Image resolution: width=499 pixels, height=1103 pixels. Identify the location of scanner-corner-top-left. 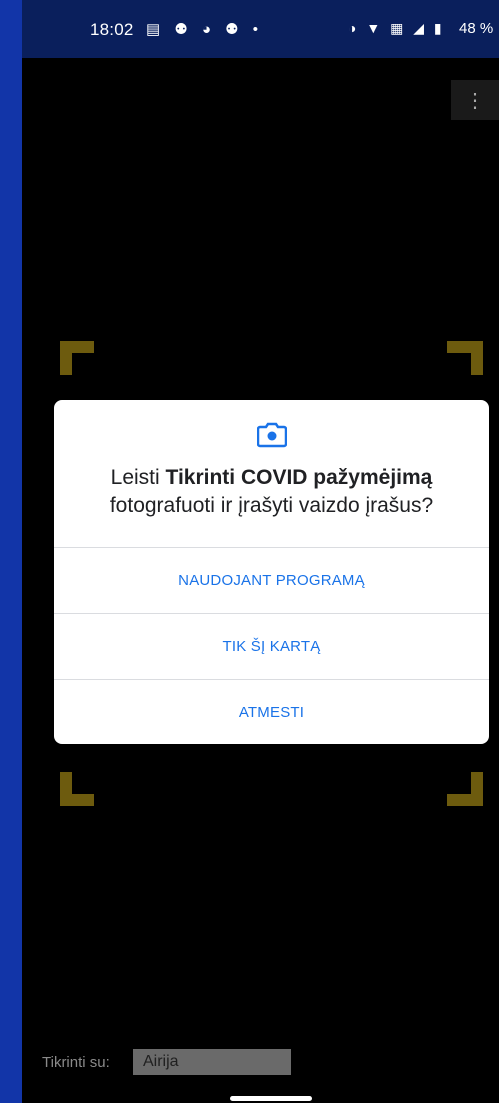
(77, 358).